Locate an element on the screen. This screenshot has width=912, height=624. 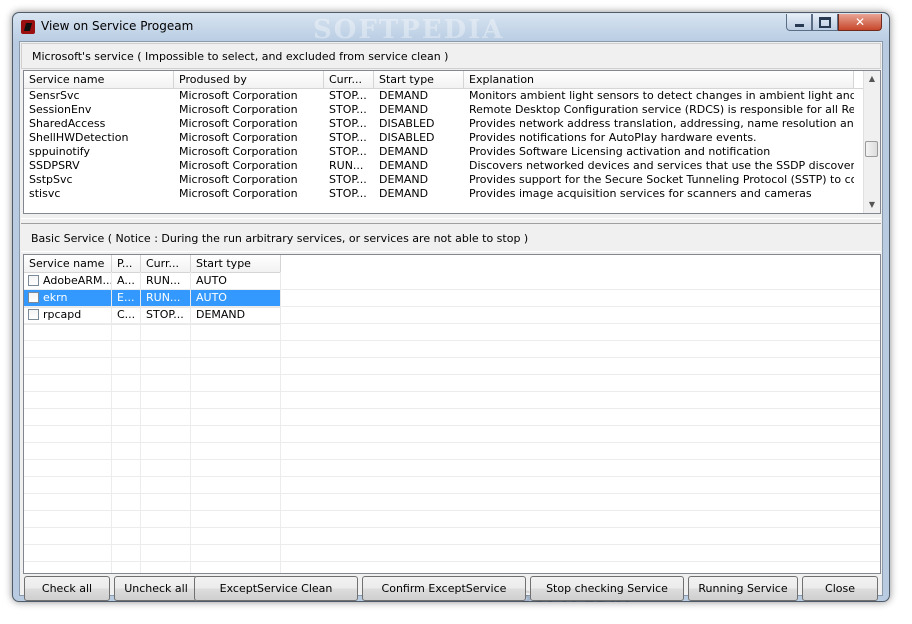
table-cell: SensrSvc is located at coordinates (54, 95).